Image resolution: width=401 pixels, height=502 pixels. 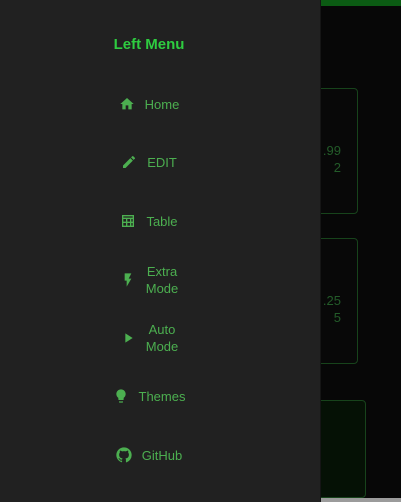 What do you see at coordinates (162, 221) in the screenshot?
I see `menu-item-label: Table` at bounding box center [162, 221].